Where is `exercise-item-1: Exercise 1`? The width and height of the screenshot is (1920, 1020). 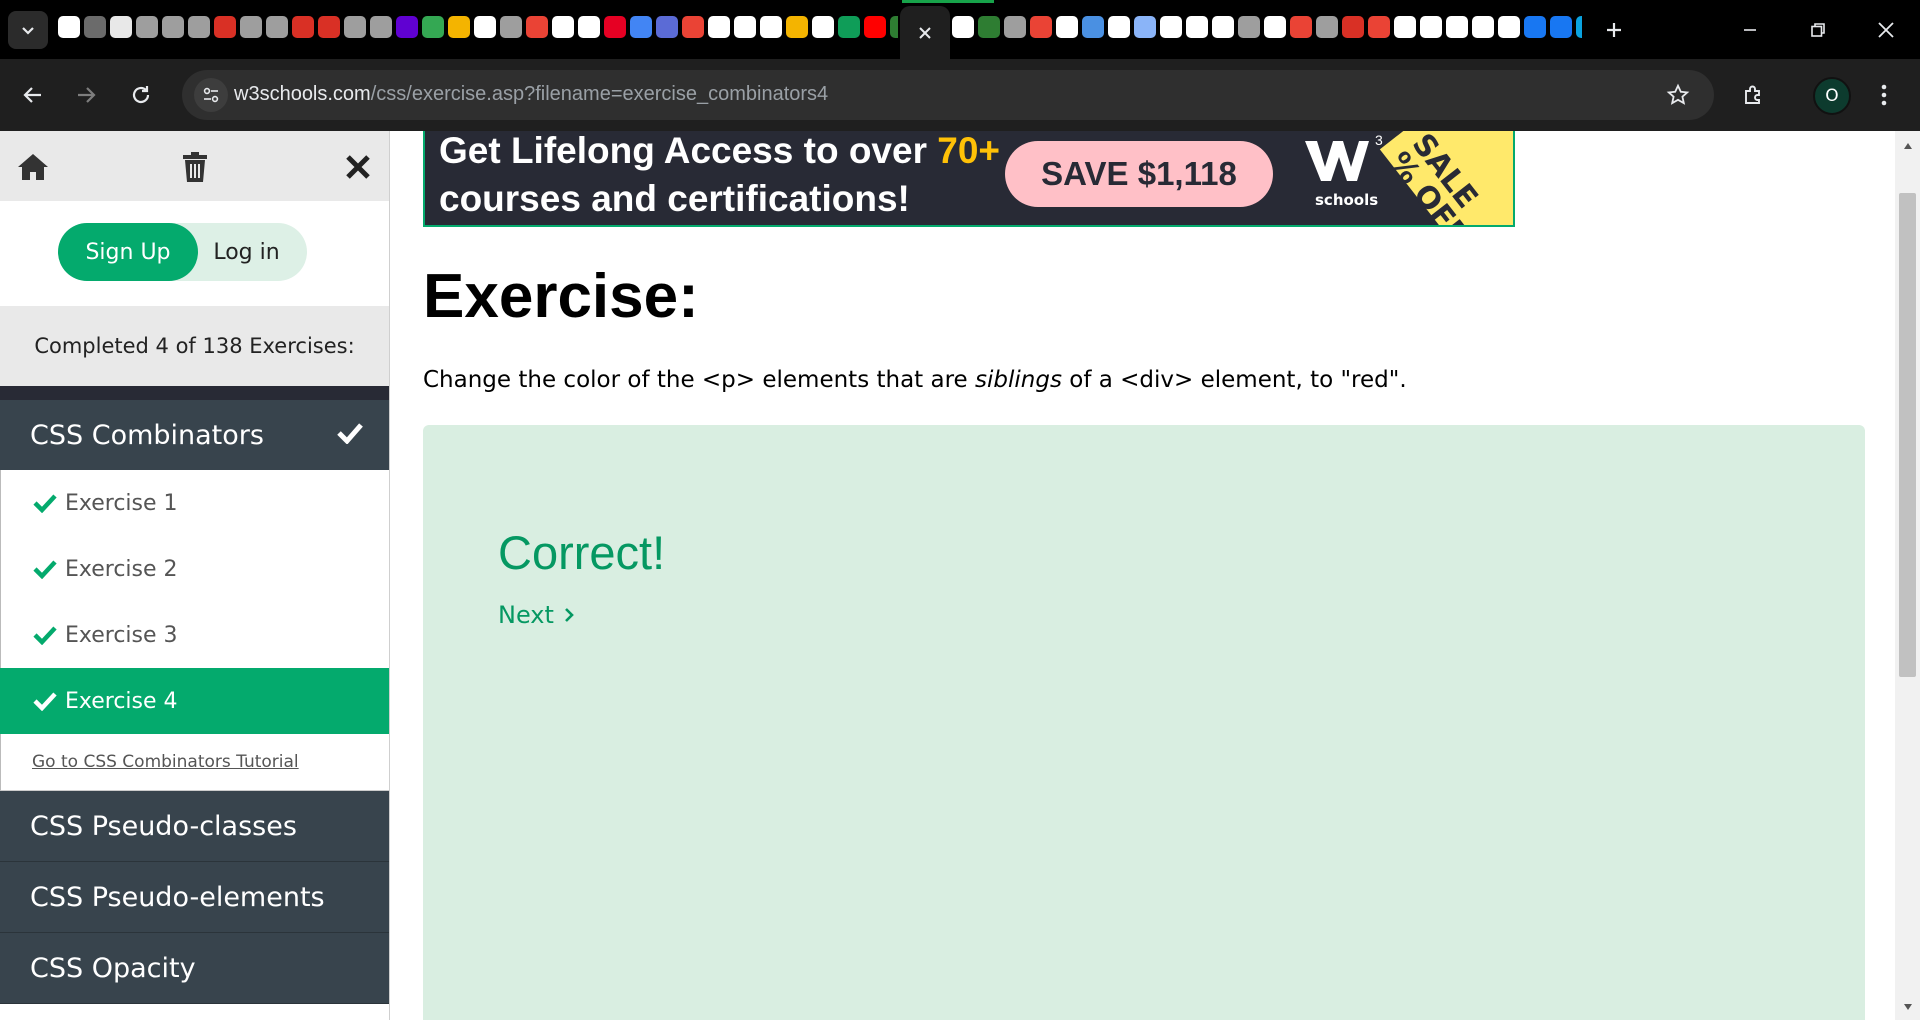
exercise-item-1: Exercise 1 is located at coordinates (194, 503).